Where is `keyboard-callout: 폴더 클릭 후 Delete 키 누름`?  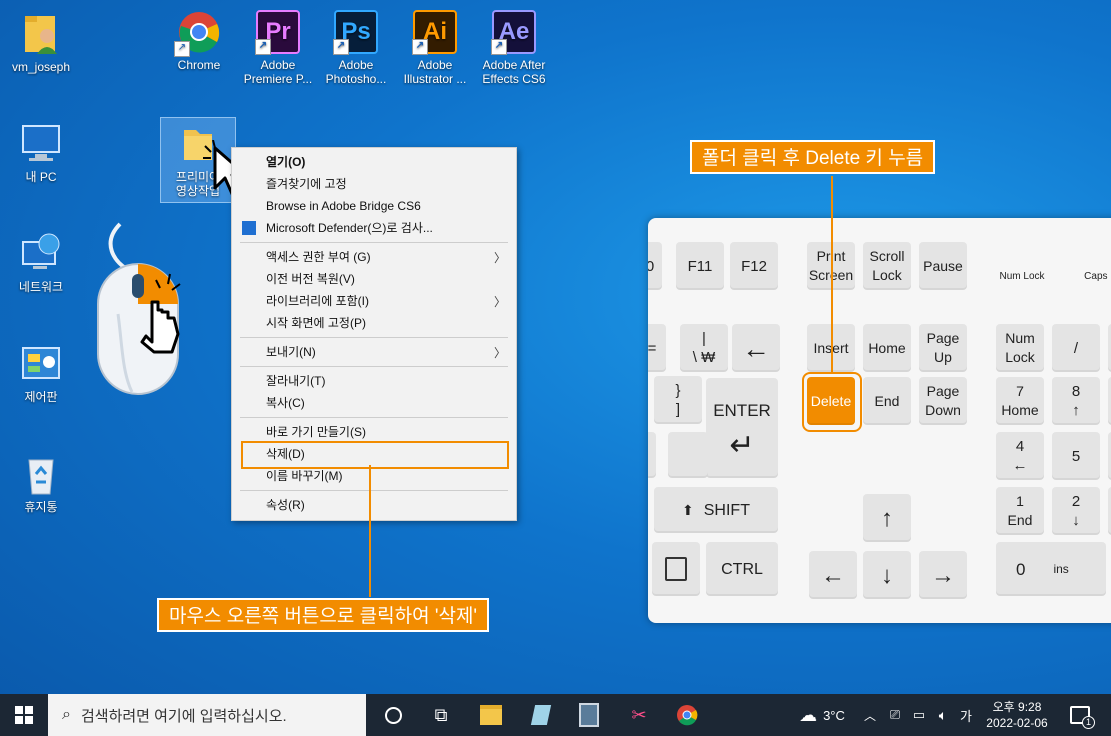
keyboard-callout: 폴더 클릭 후 Delete 키 누름 is located at coordinates (813, 157).